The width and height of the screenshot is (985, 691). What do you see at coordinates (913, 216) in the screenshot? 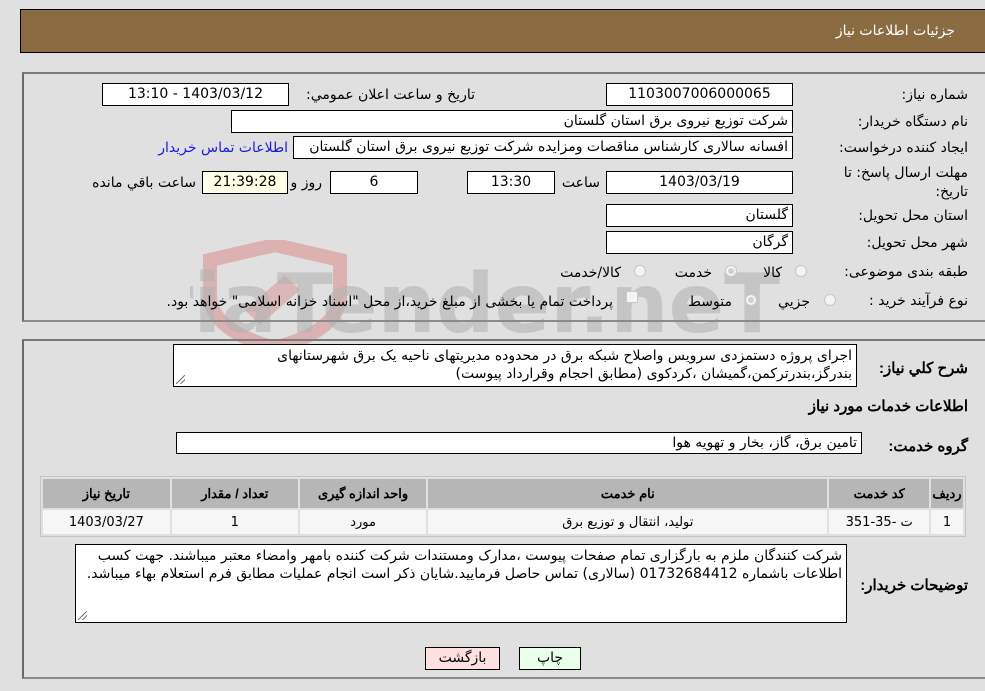
I see `province-label: استان محل تحویل:` at bounding box center [913, 216].